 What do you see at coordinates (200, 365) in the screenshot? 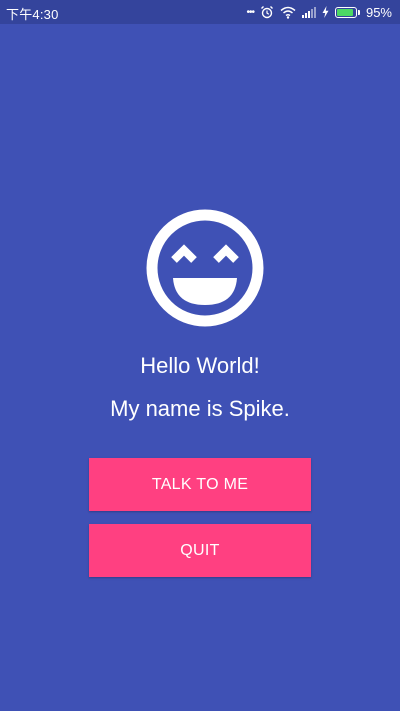
I see `greeting-text: Hello World!` at bounding box center [200, 365].